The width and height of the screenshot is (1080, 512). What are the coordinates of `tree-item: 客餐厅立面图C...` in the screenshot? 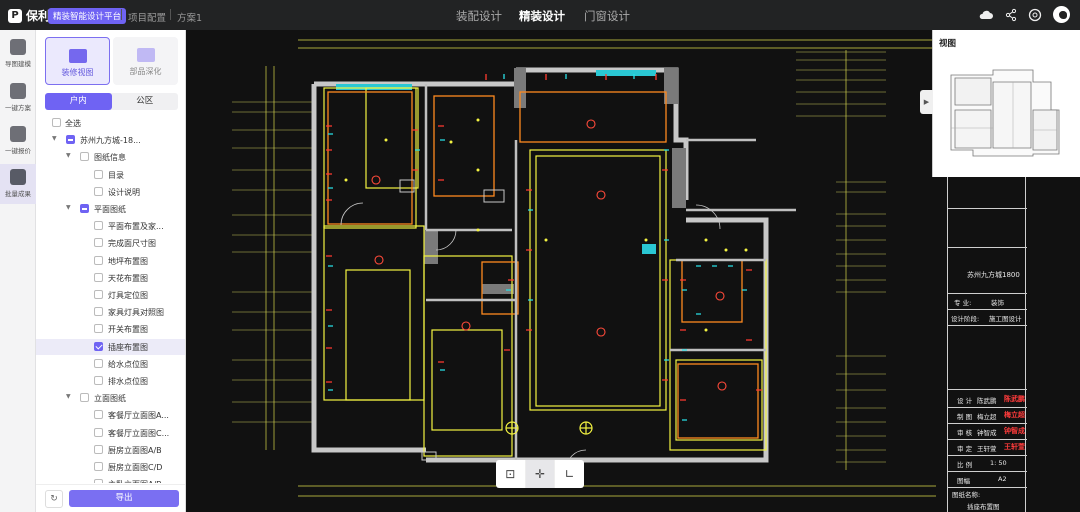 It's located at (110, 433).